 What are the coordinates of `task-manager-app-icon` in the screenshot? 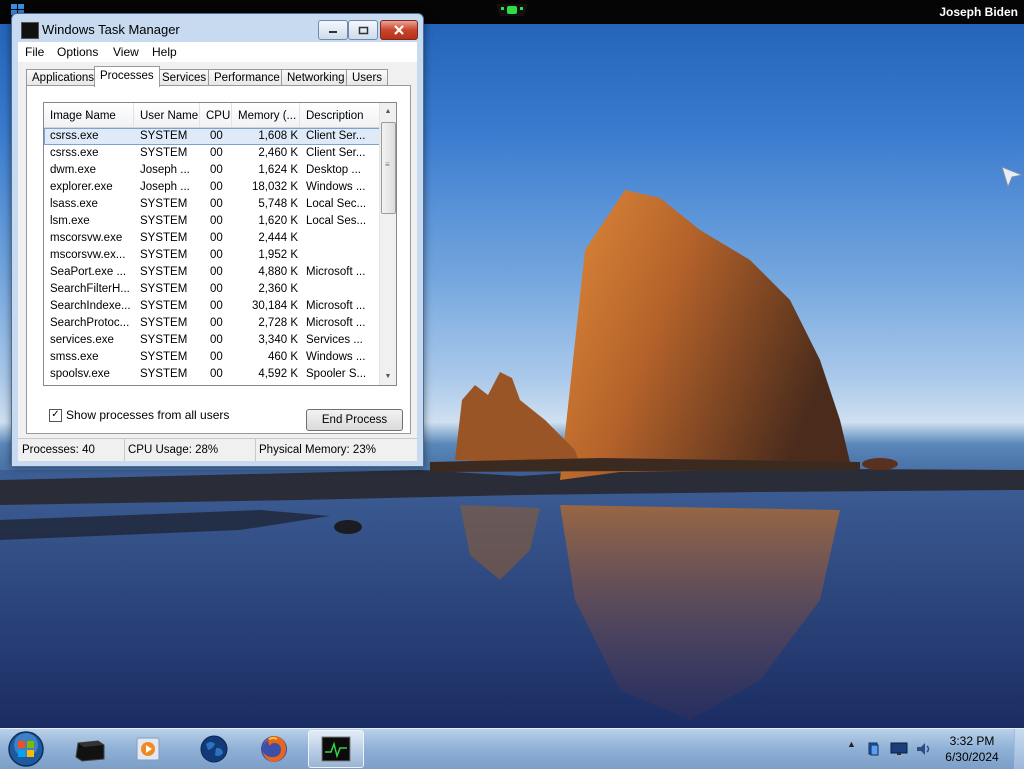 It's located at (30, 30).